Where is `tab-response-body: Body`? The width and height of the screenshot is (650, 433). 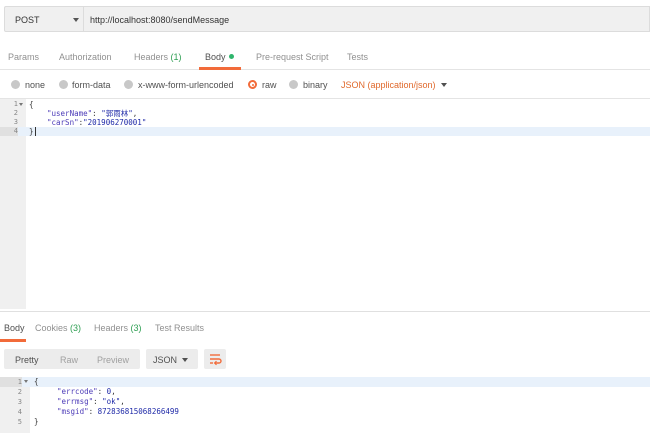
tab-response-body: Body is located at coordinates (14, 328).